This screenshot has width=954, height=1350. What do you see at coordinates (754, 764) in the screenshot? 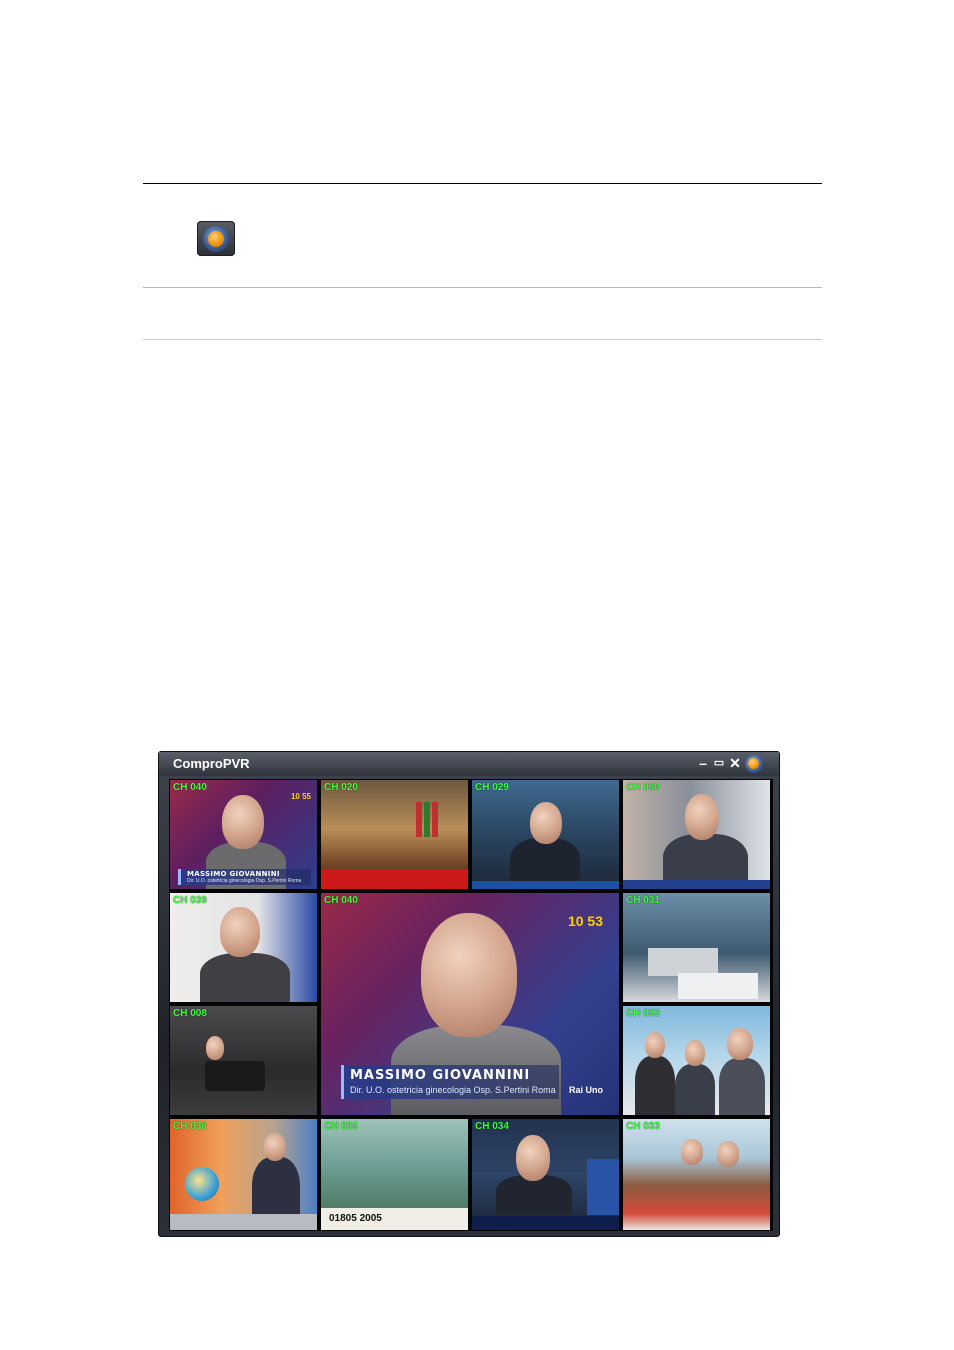
I see `compro-logo-icon` at bounding box center [754, 764].